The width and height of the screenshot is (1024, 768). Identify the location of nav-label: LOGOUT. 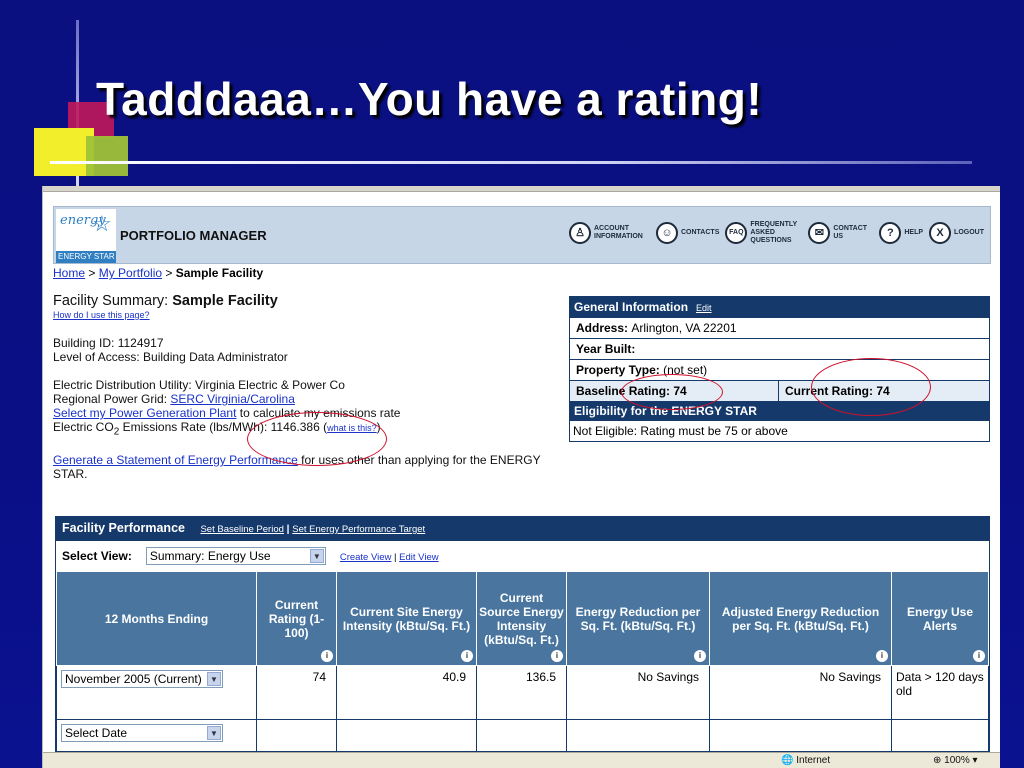
(969, 232).